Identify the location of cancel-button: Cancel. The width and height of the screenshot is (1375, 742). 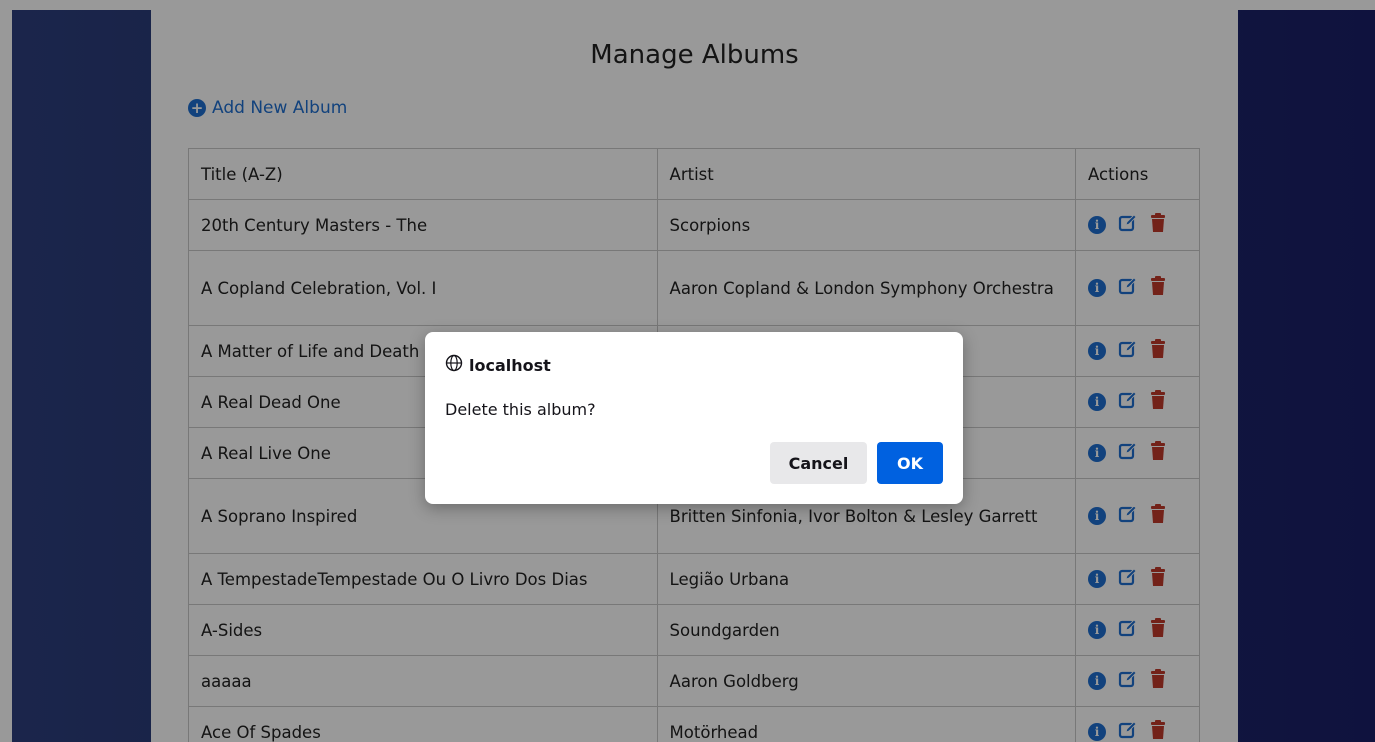
(818, 463).